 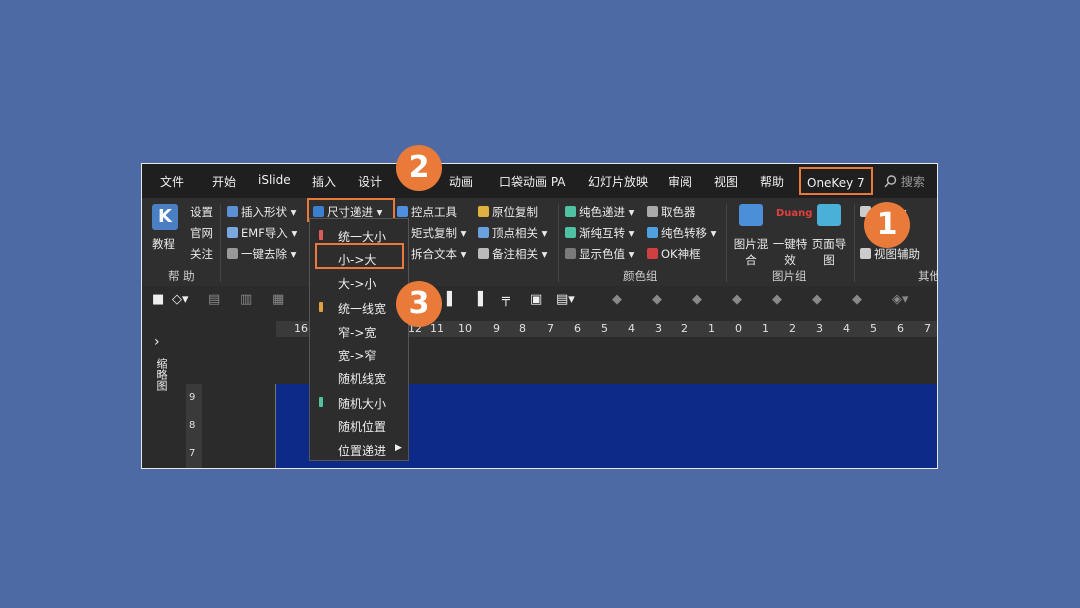 I want to click on tab-insert: 插入, so click(x=324, y=181).